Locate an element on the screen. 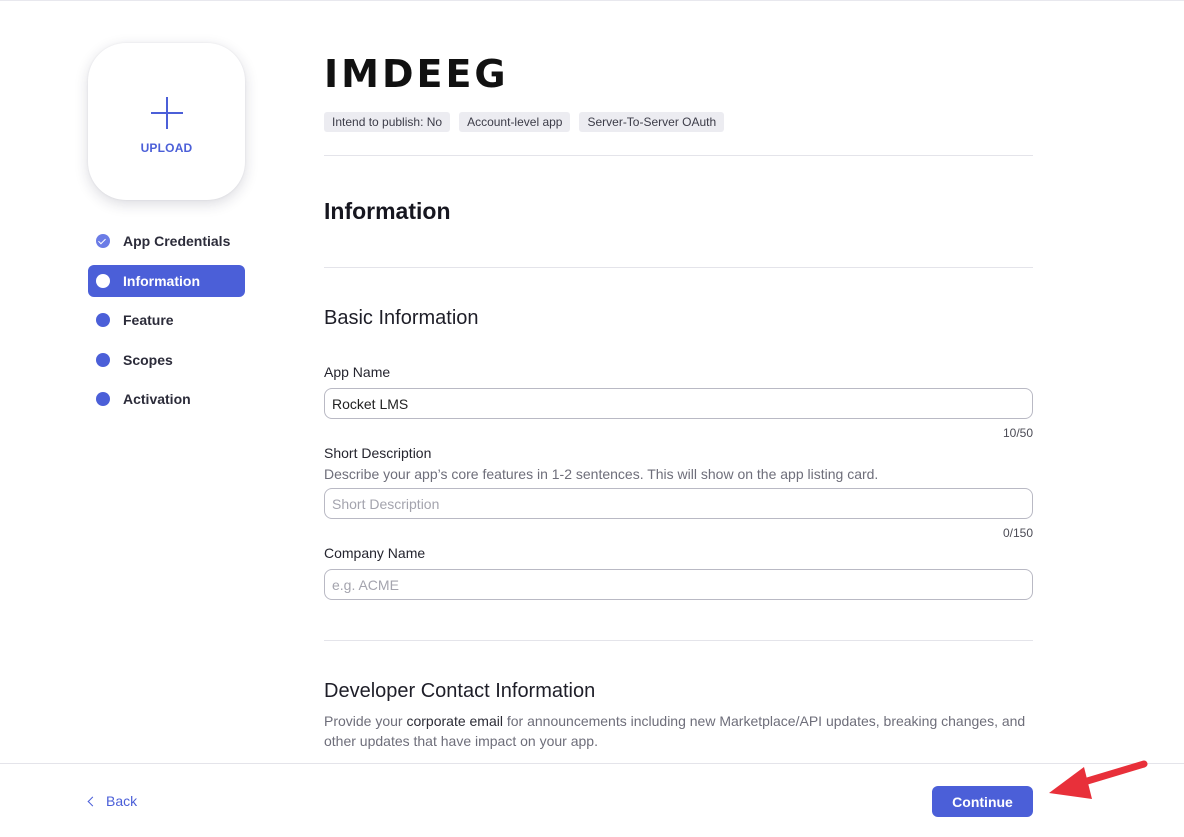 The image size is (1184, 837). chevron-left-icon is located at coordinates (92, 801).